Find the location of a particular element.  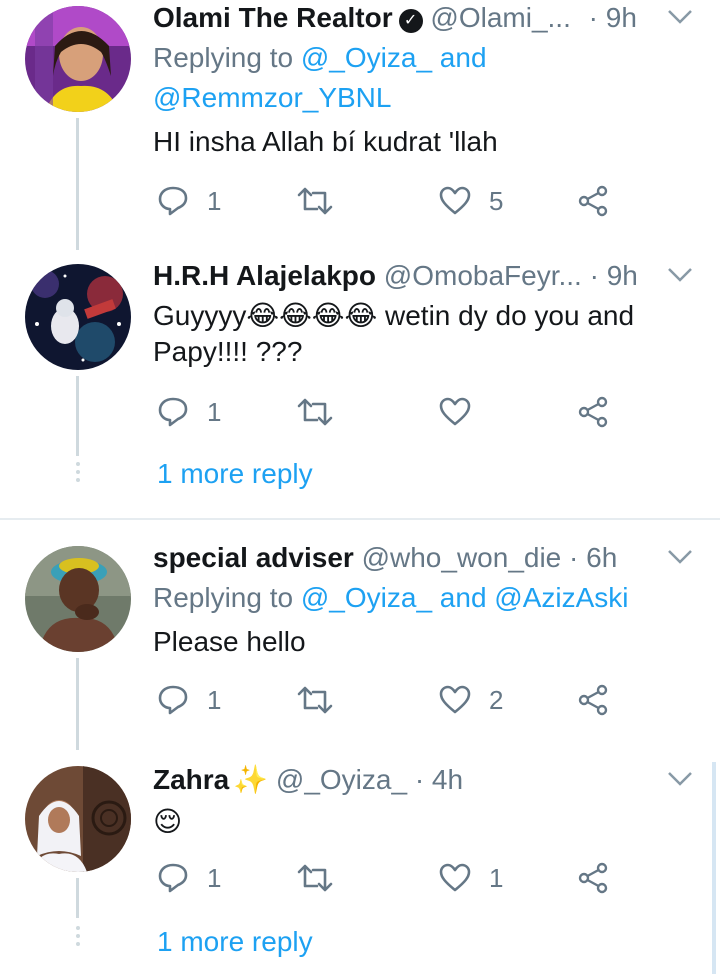

display-name: H.R.H Alajelakpo is located at coordinates (264, 275).